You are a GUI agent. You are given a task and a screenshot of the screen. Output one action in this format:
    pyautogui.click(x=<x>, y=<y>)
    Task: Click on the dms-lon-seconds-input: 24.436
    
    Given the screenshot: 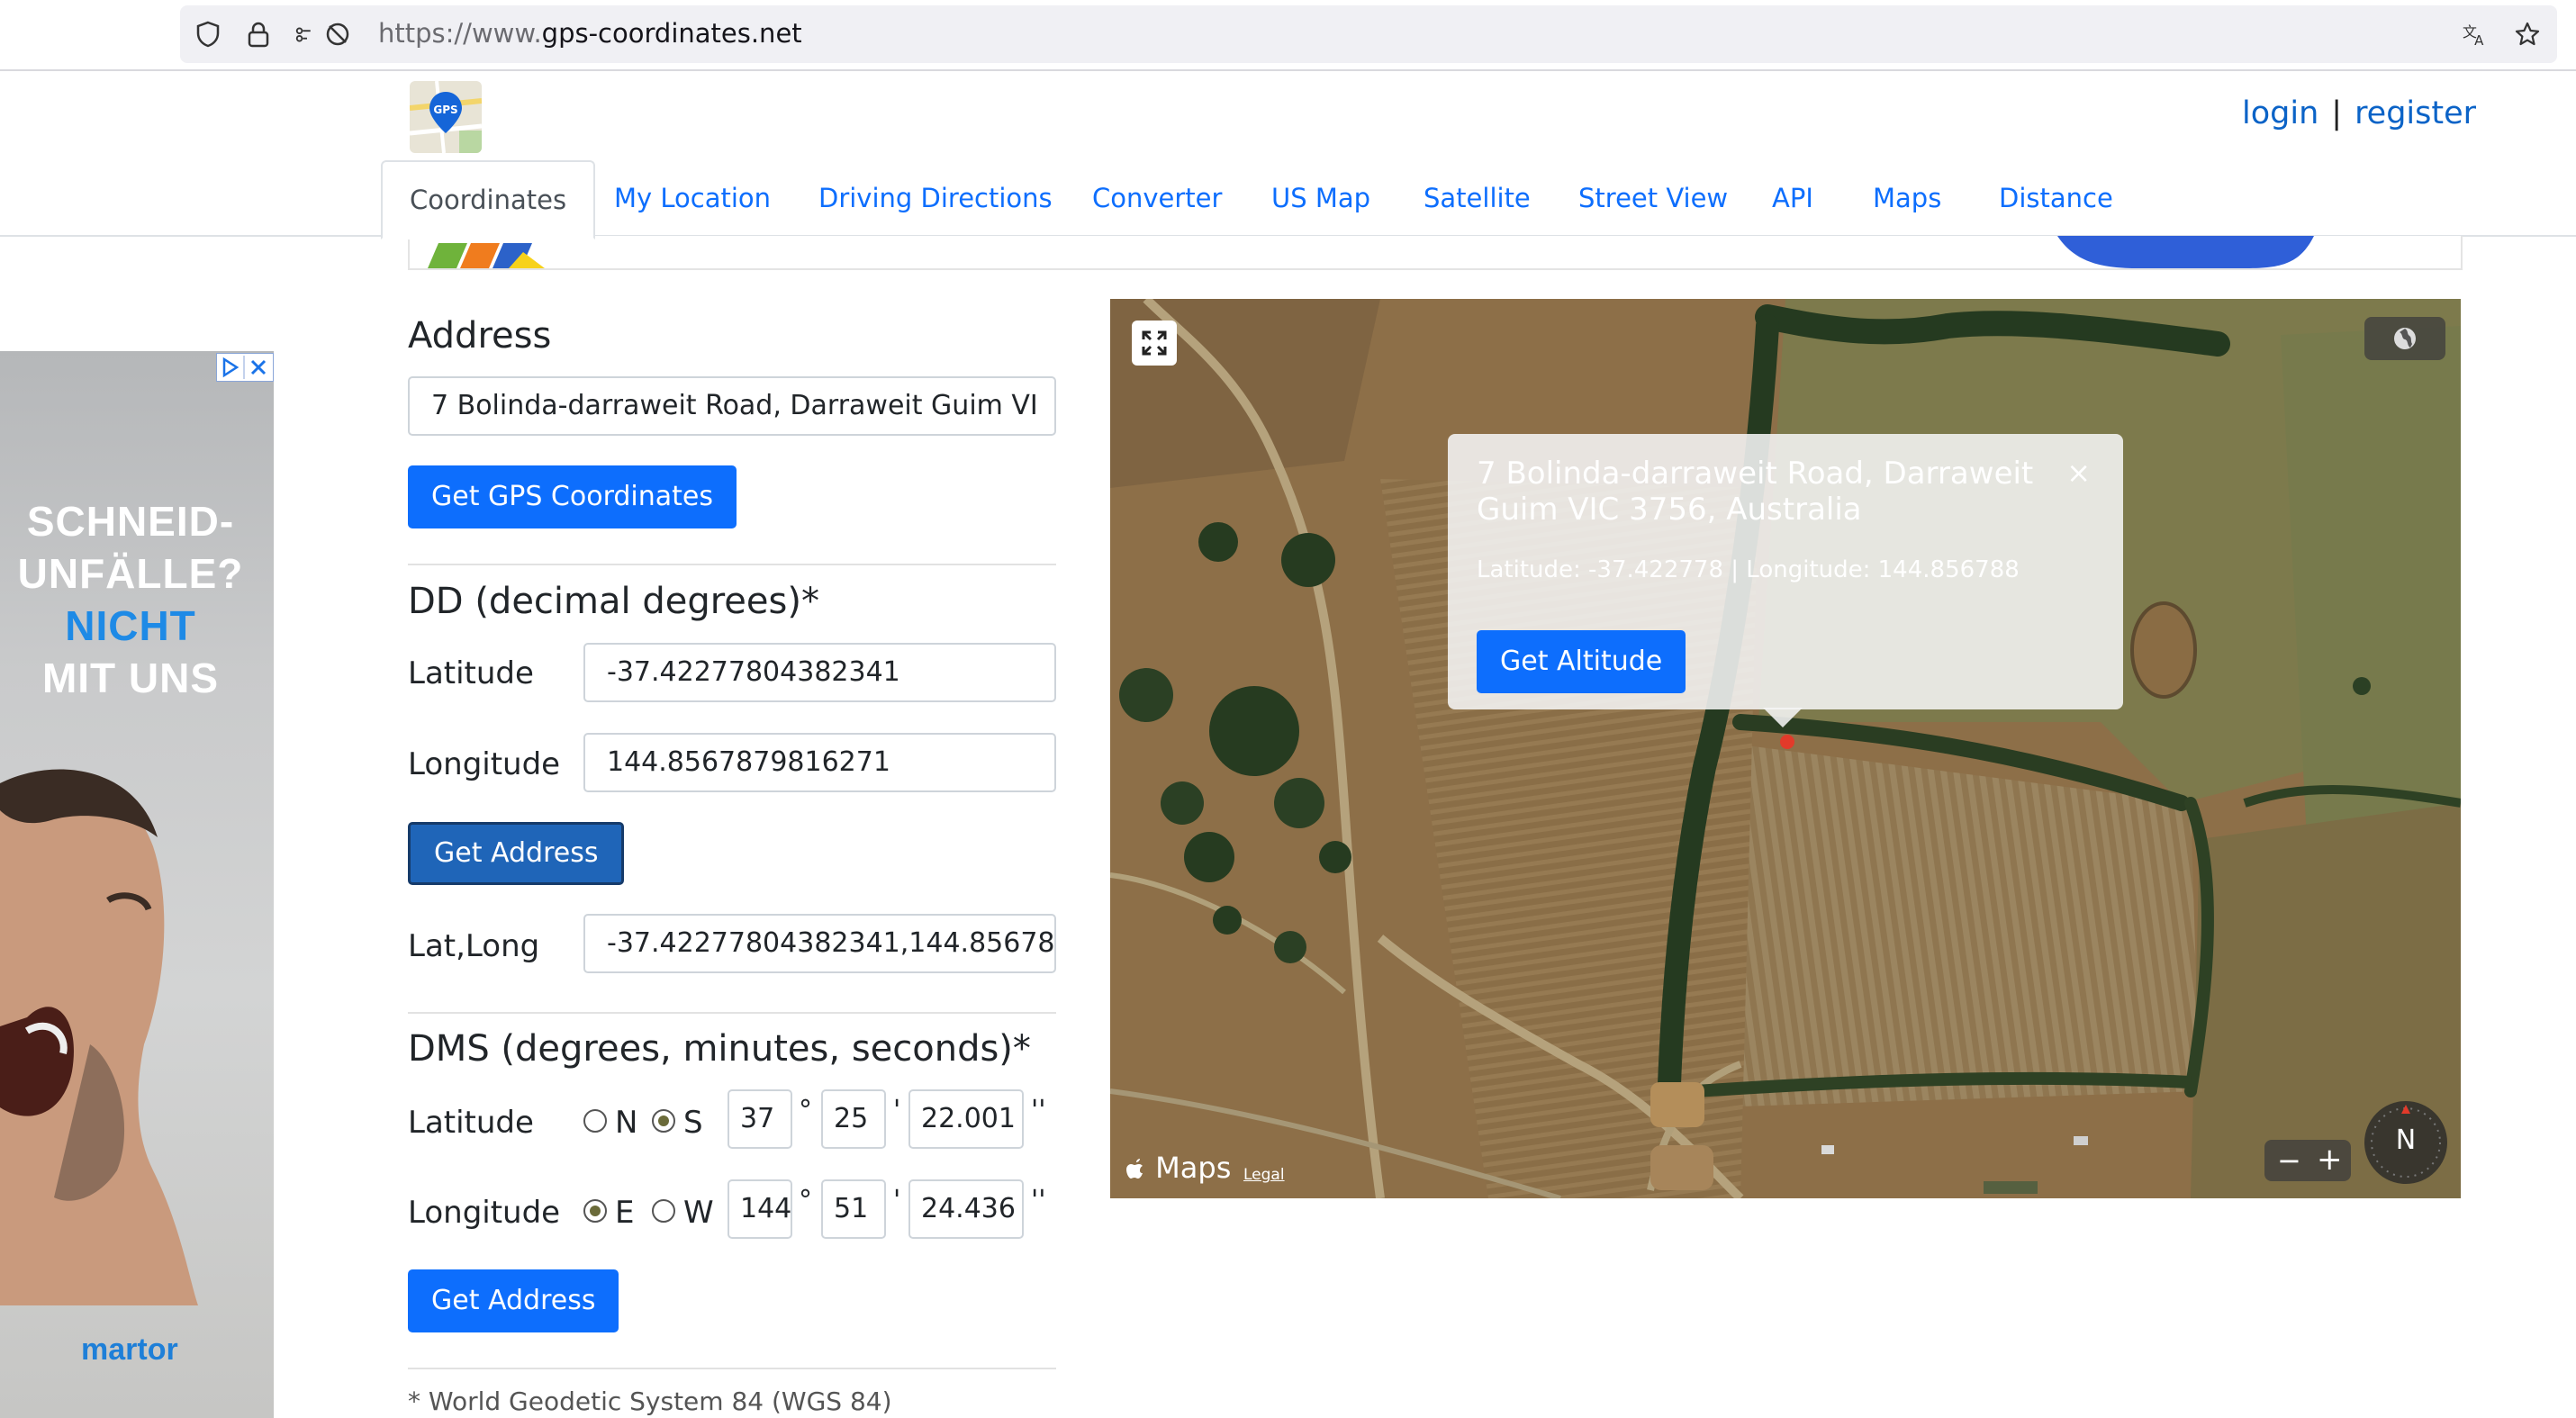 What is the action you would take?
    pyautogui.click(x=966, y=1209)
    